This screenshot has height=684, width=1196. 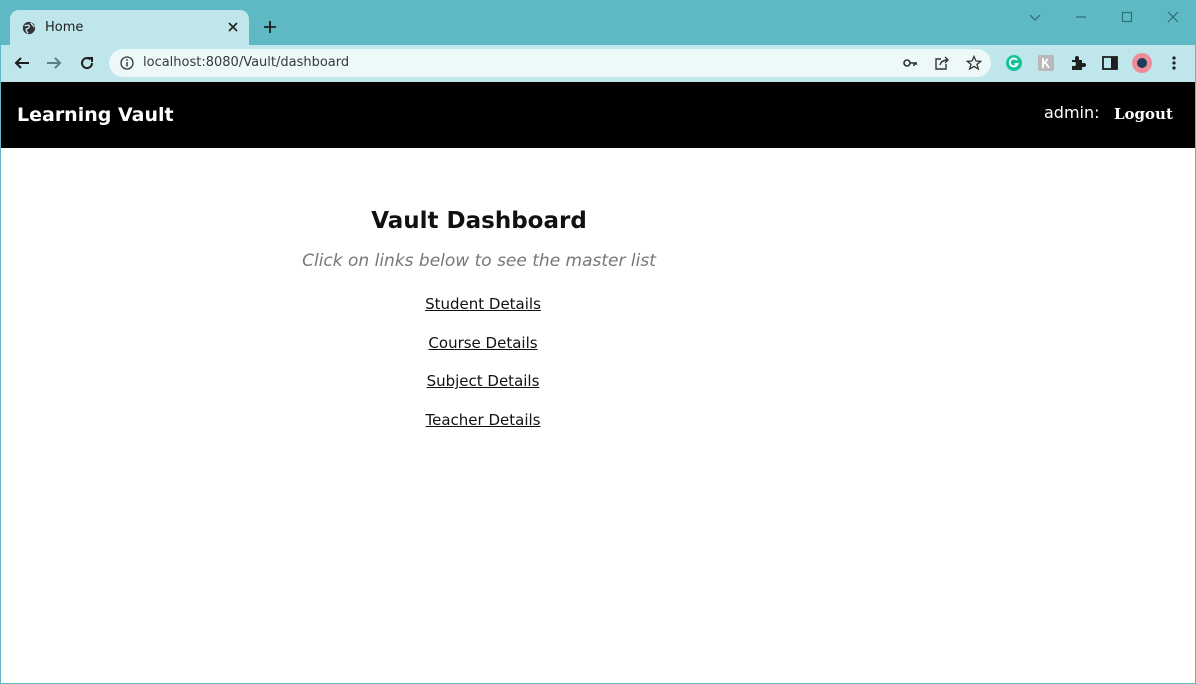 What do you see at coordinates (233, 27) in the screenshot?
I see `close-icon` at bounding box center [233, 27].